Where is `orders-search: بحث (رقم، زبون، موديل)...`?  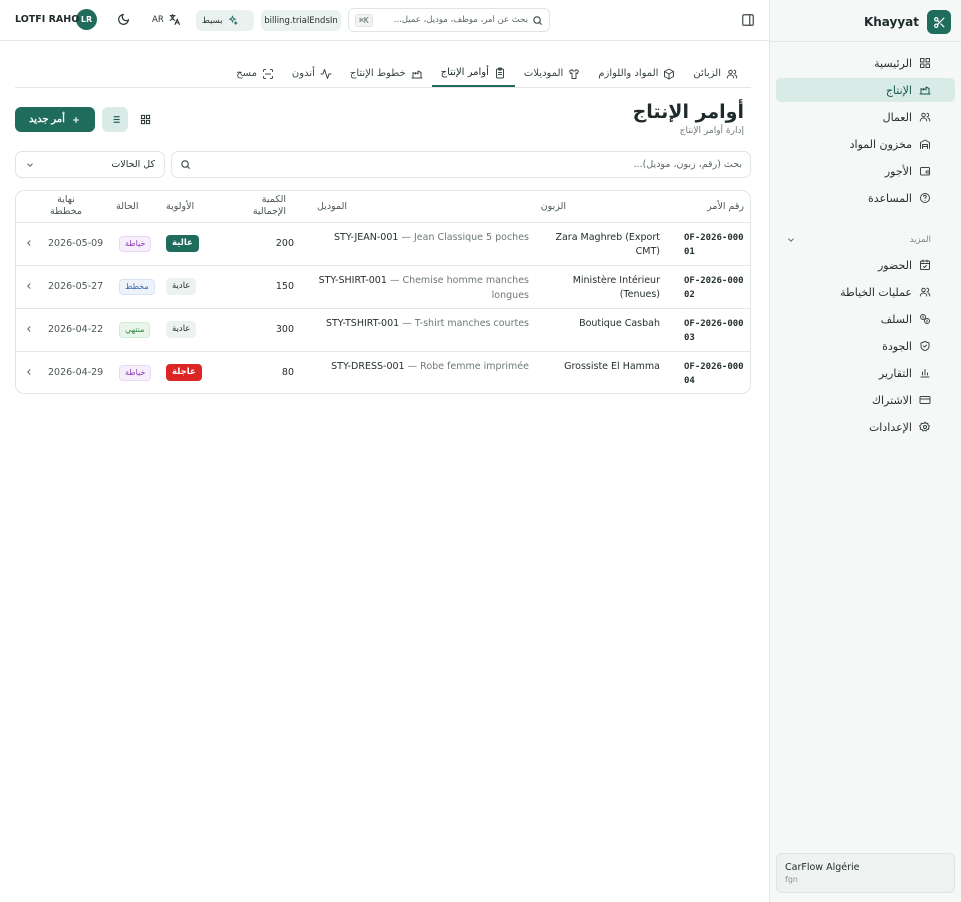 orders-search: بحث (رقم، زبون، موديل)... is located at coordinates (461, 164).